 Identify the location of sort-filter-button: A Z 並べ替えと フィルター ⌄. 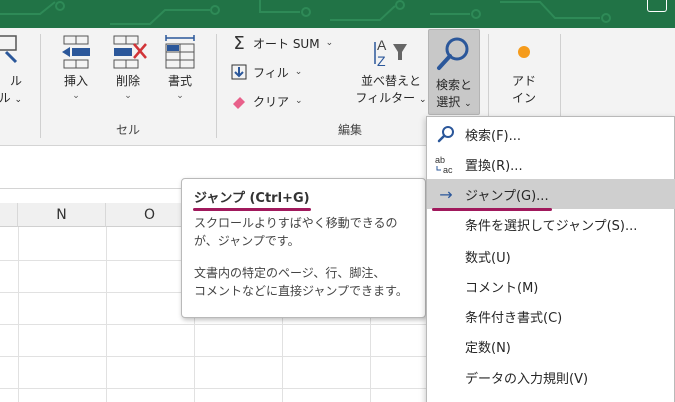
(391, 71).